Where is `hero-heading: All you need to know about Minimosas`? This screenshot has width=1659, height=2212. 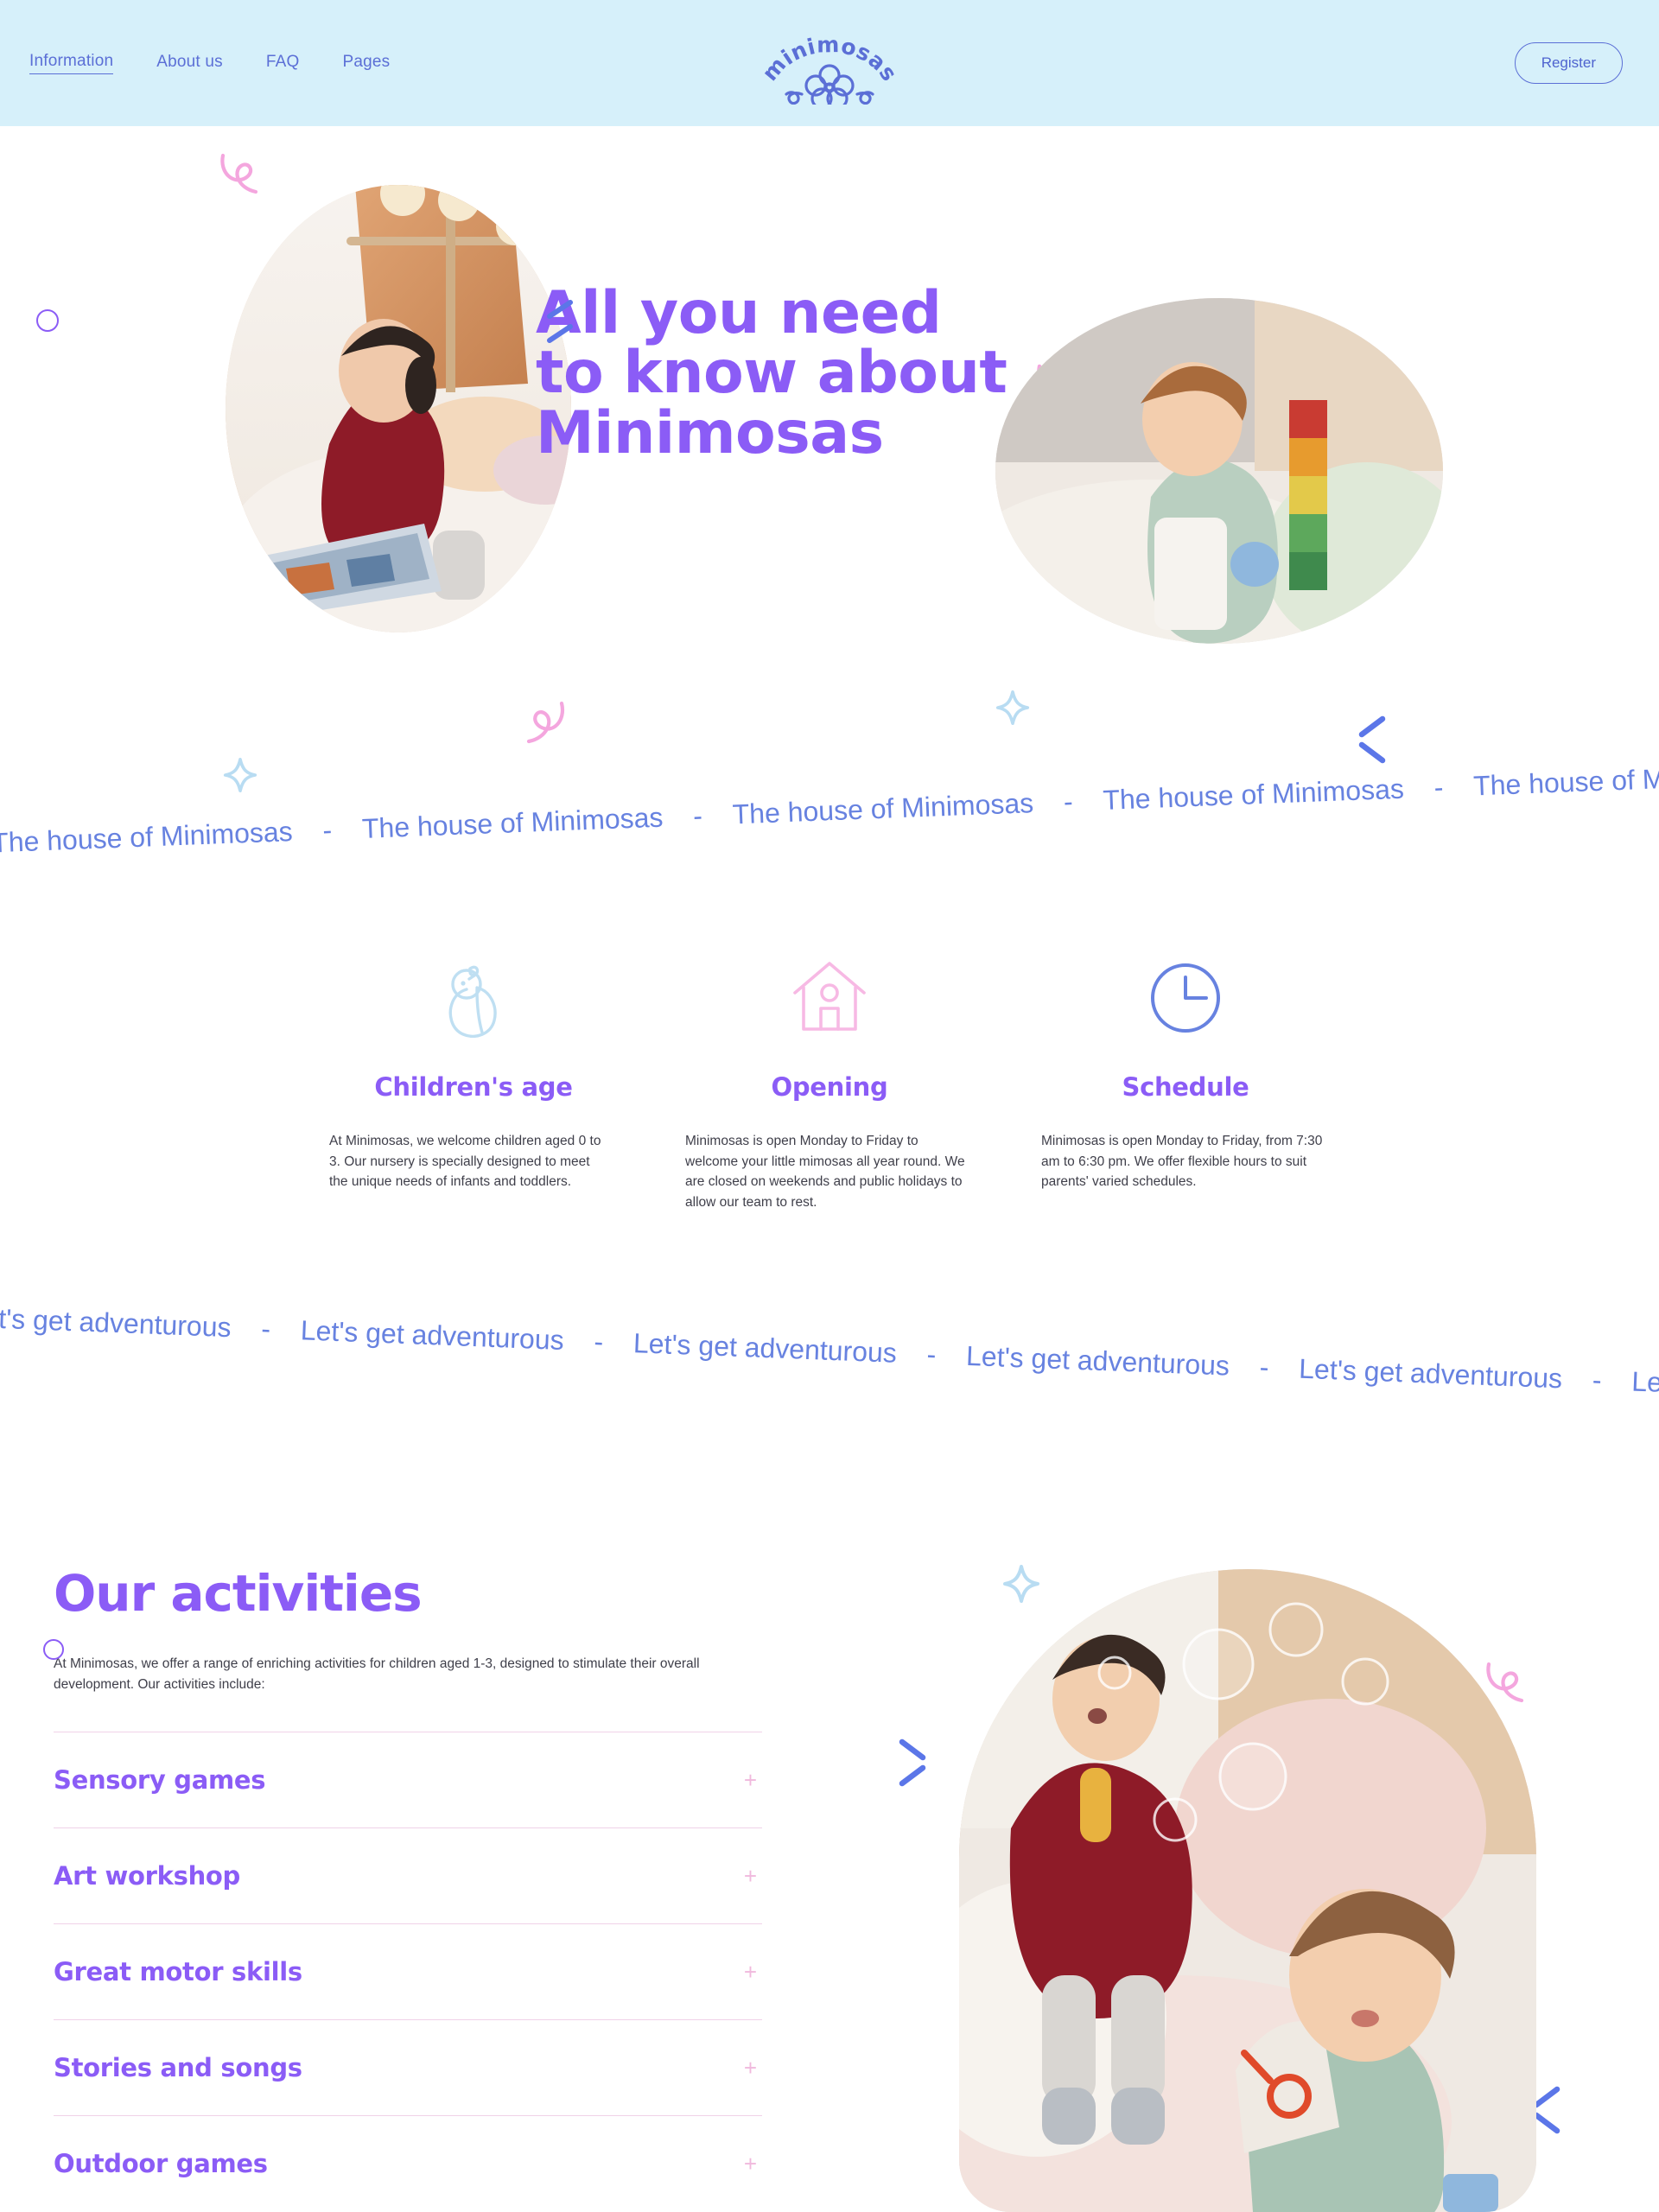 hero-heading: All you need to know about Minimosas is located at coordinates (847, 373).